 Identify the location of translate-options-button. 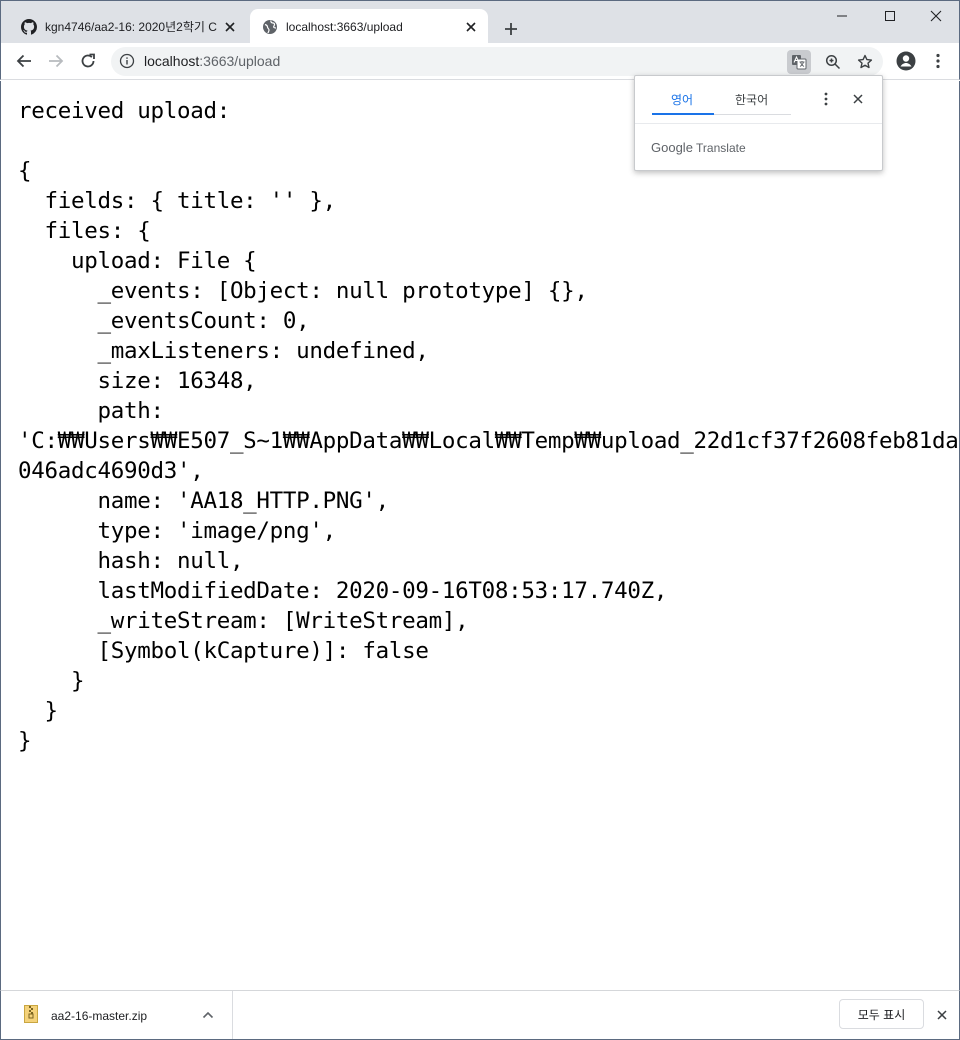
(826, 99).